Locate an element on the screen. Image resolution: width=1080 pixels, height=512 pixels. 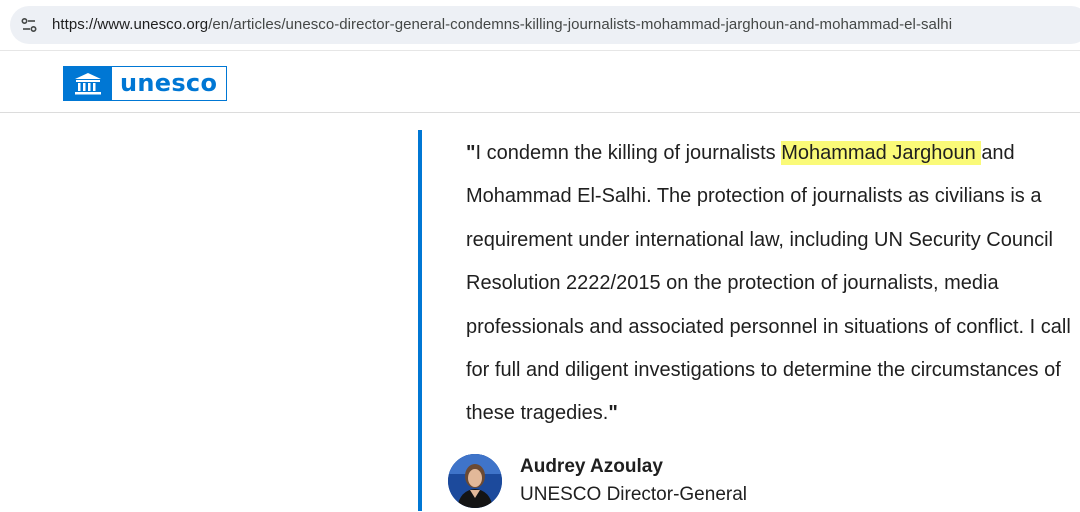
quote-accent-bar is located at coordinates (420, 320).